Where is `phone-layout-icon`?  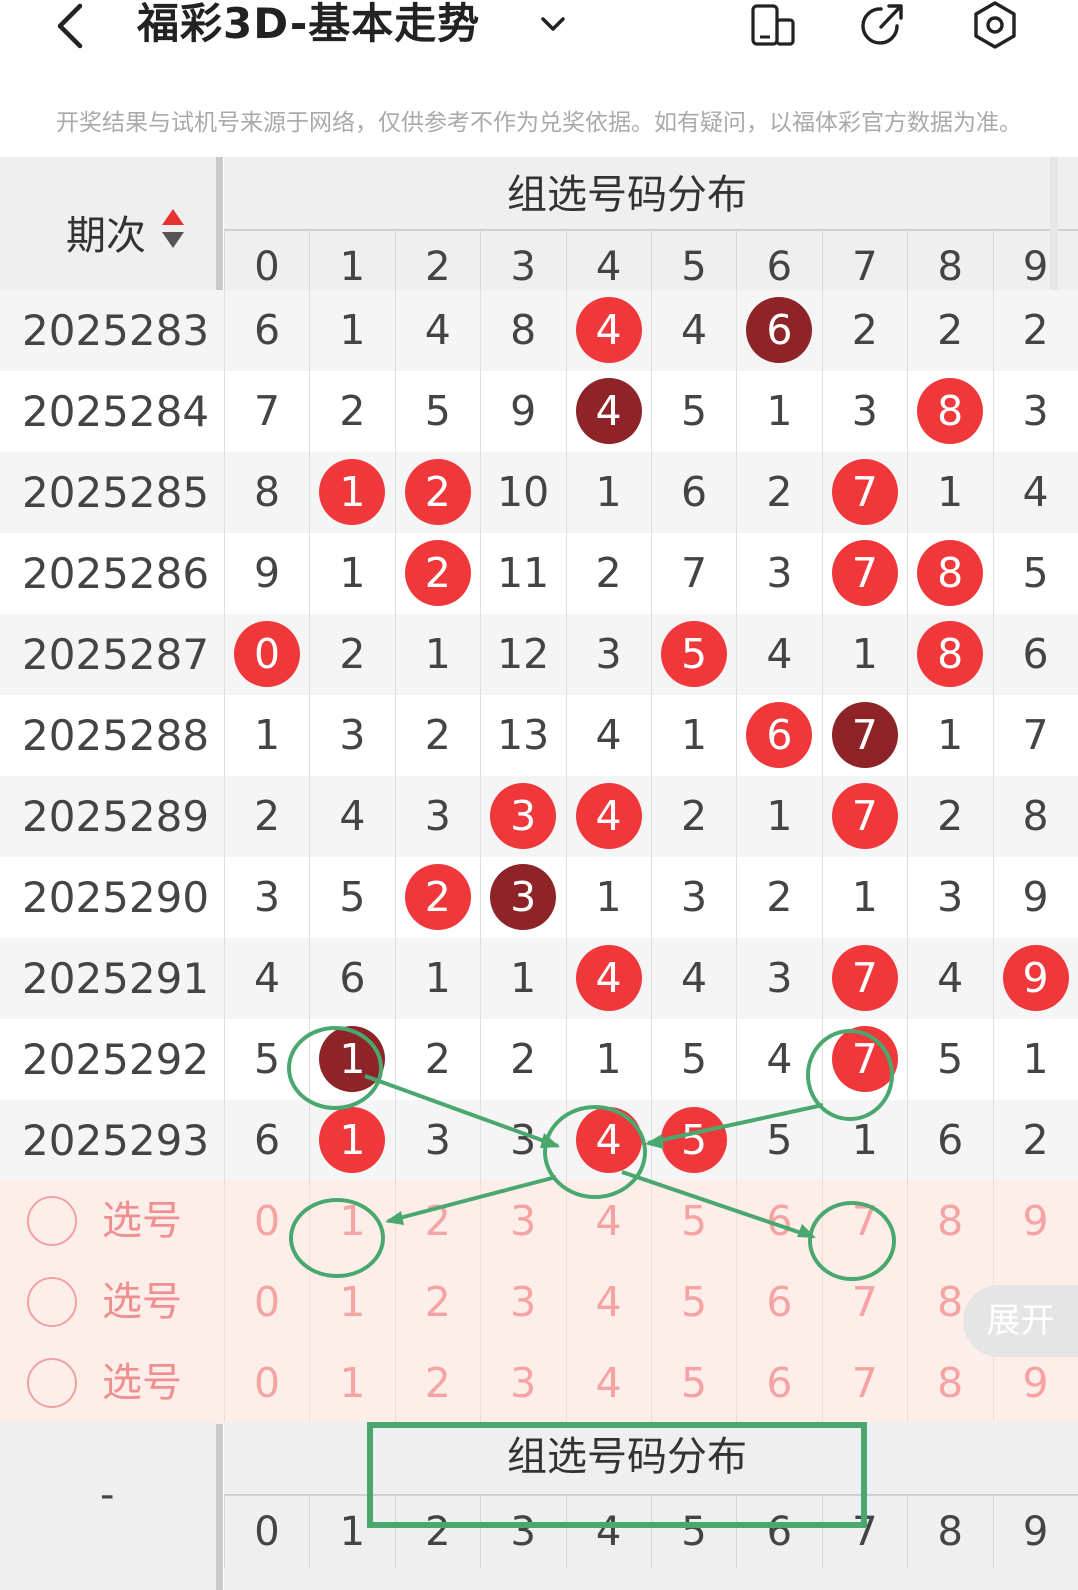
phone-layout-icon is located at coordinates (773, 25).